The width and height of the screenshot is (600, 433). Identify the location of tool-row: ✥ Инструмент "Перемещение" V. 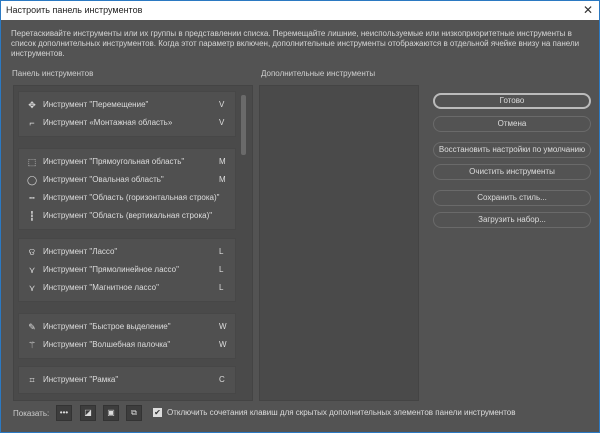
(127, 105).